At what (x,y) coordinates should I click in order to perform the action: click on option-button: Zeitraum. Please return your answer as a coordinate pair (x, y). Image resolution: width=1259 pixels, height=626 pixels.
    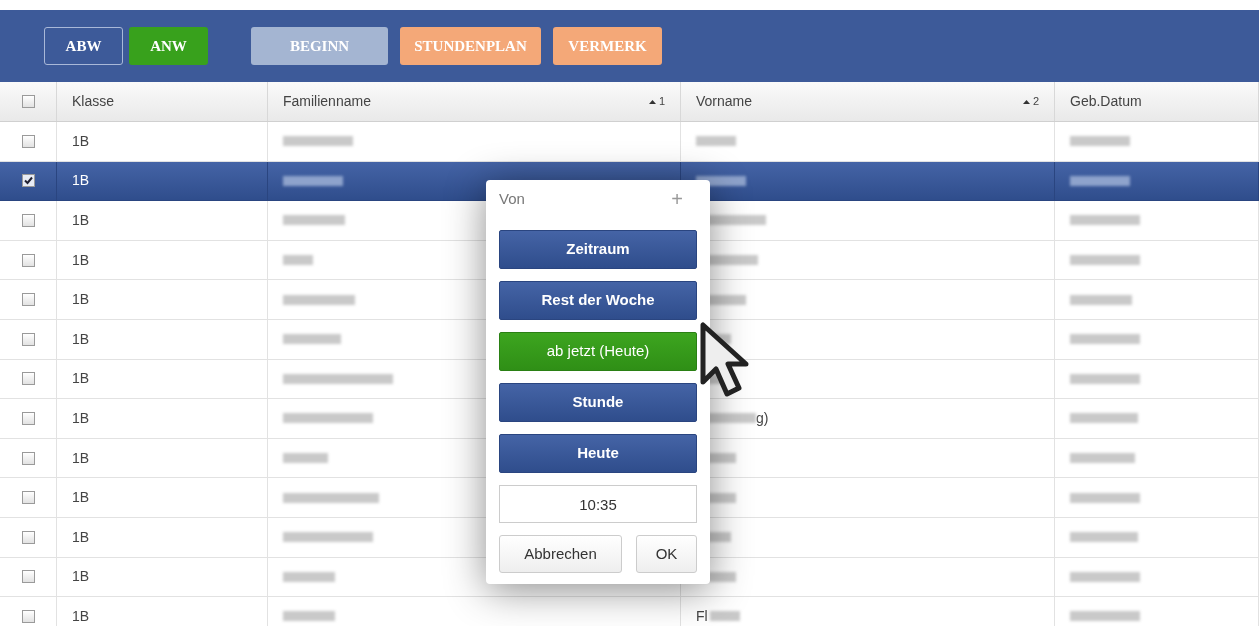
    Looking at the image, I should click on (598, 249).